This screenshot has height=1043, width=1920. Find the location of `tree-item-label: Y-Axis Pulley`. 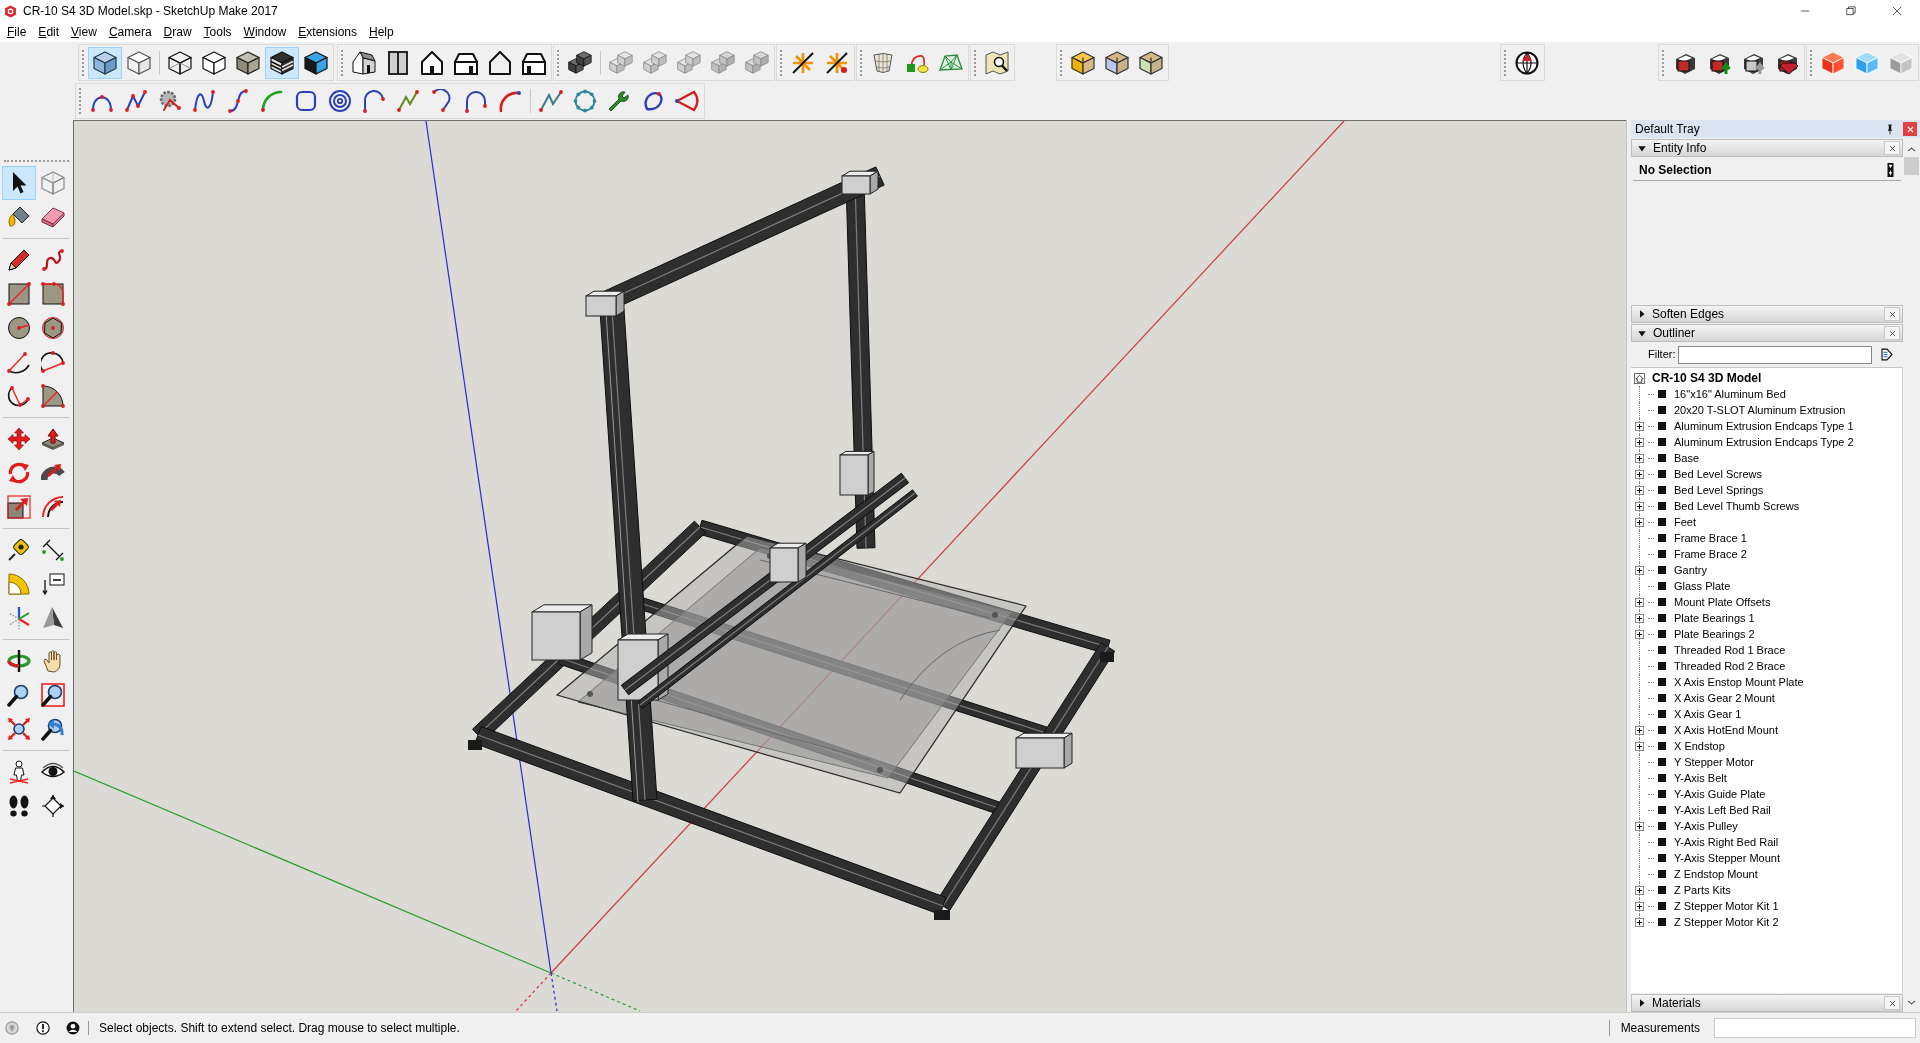

tree-item-label: Y-Axis Pulley is located at coordinates (1706, 826).